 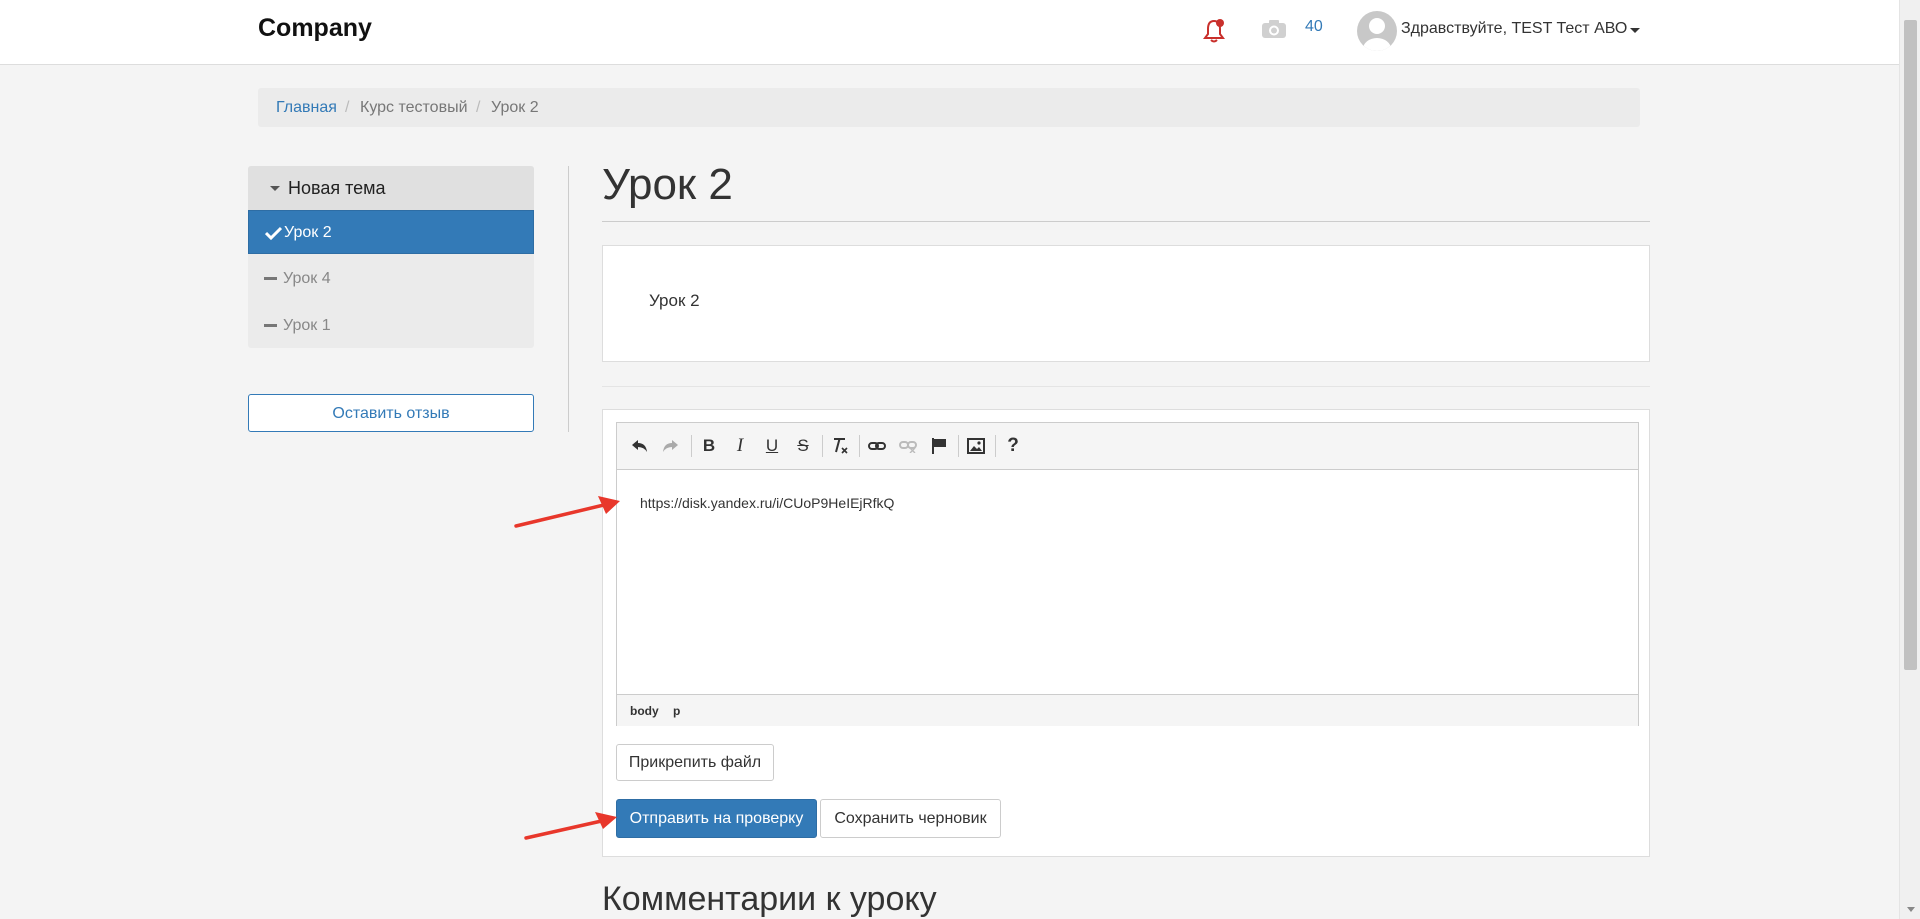 What do you see at coordinates (667, 184) in the screenshot?
I see `page-title: Урок 2` at bounding box center [667, 184].